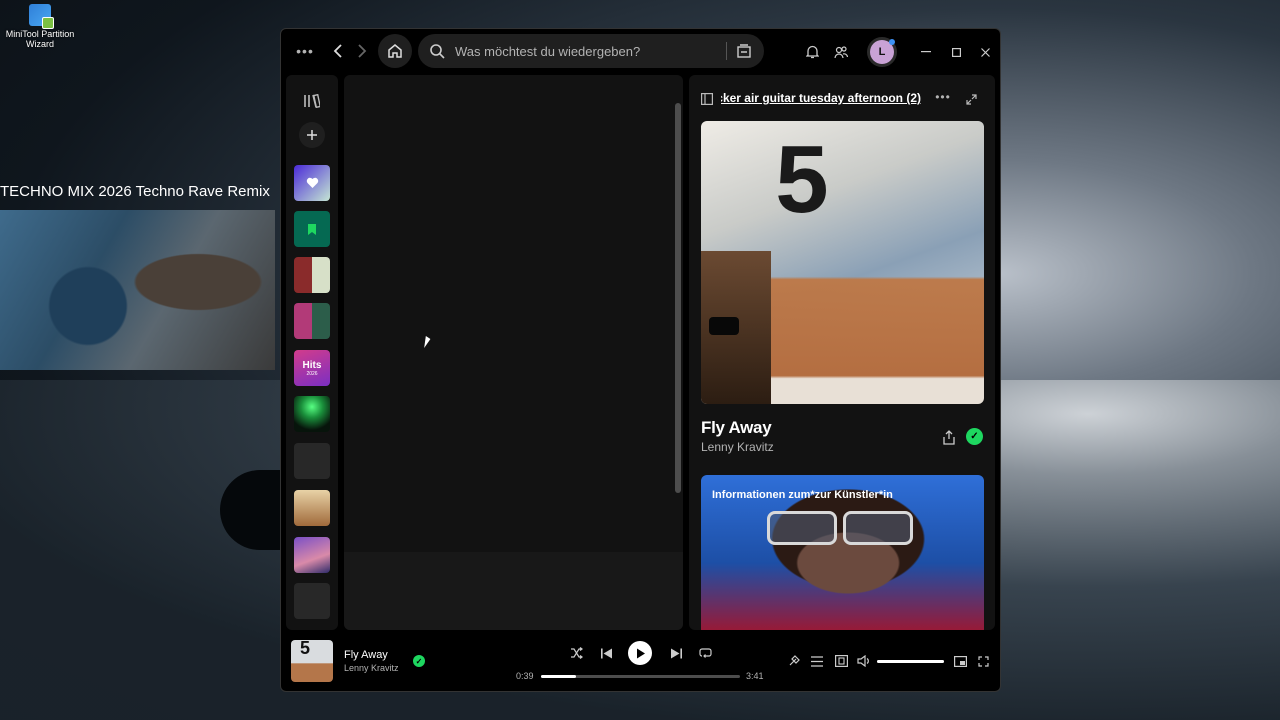 This screenshot has height=720, width=1280. What do you see at coordinates (812, 52) in the screenshot?
I see `notifications-icon` at bounding box center [812, 52].